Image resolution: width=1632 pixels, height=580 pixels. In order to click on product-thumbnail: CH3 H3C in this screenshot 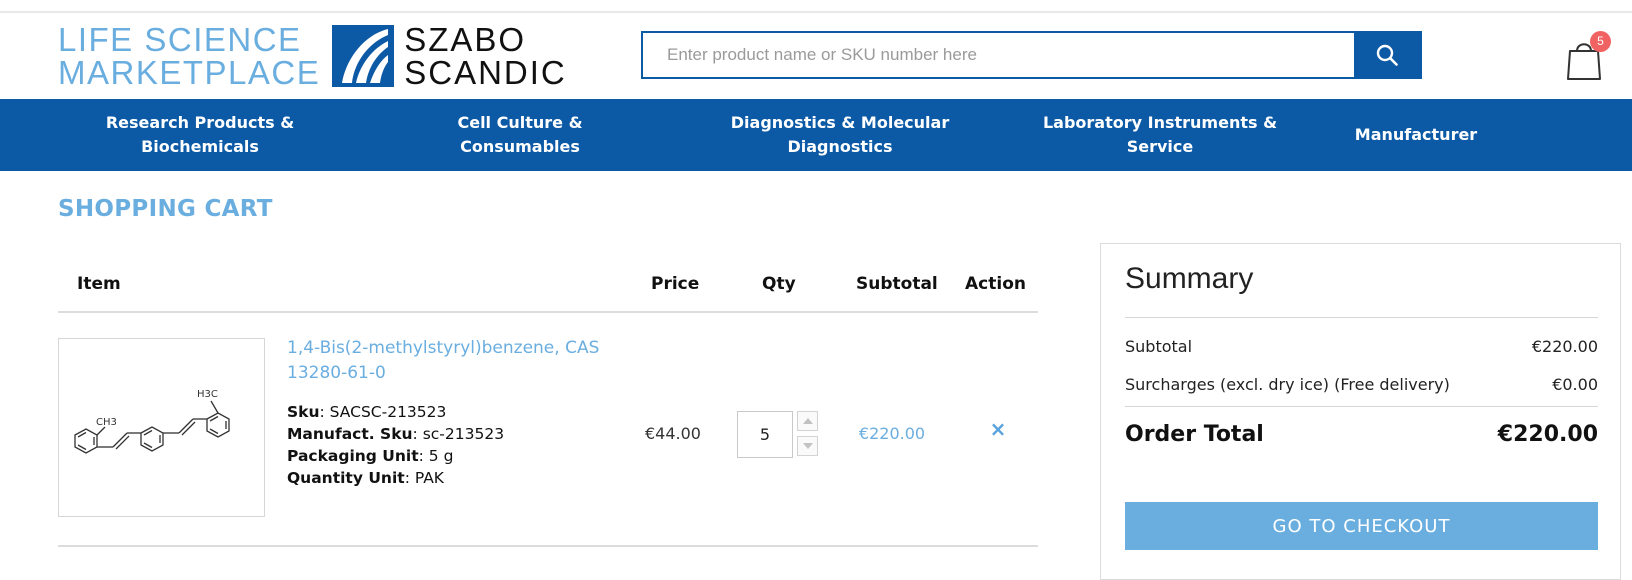, I will do `click(161, 427)`.